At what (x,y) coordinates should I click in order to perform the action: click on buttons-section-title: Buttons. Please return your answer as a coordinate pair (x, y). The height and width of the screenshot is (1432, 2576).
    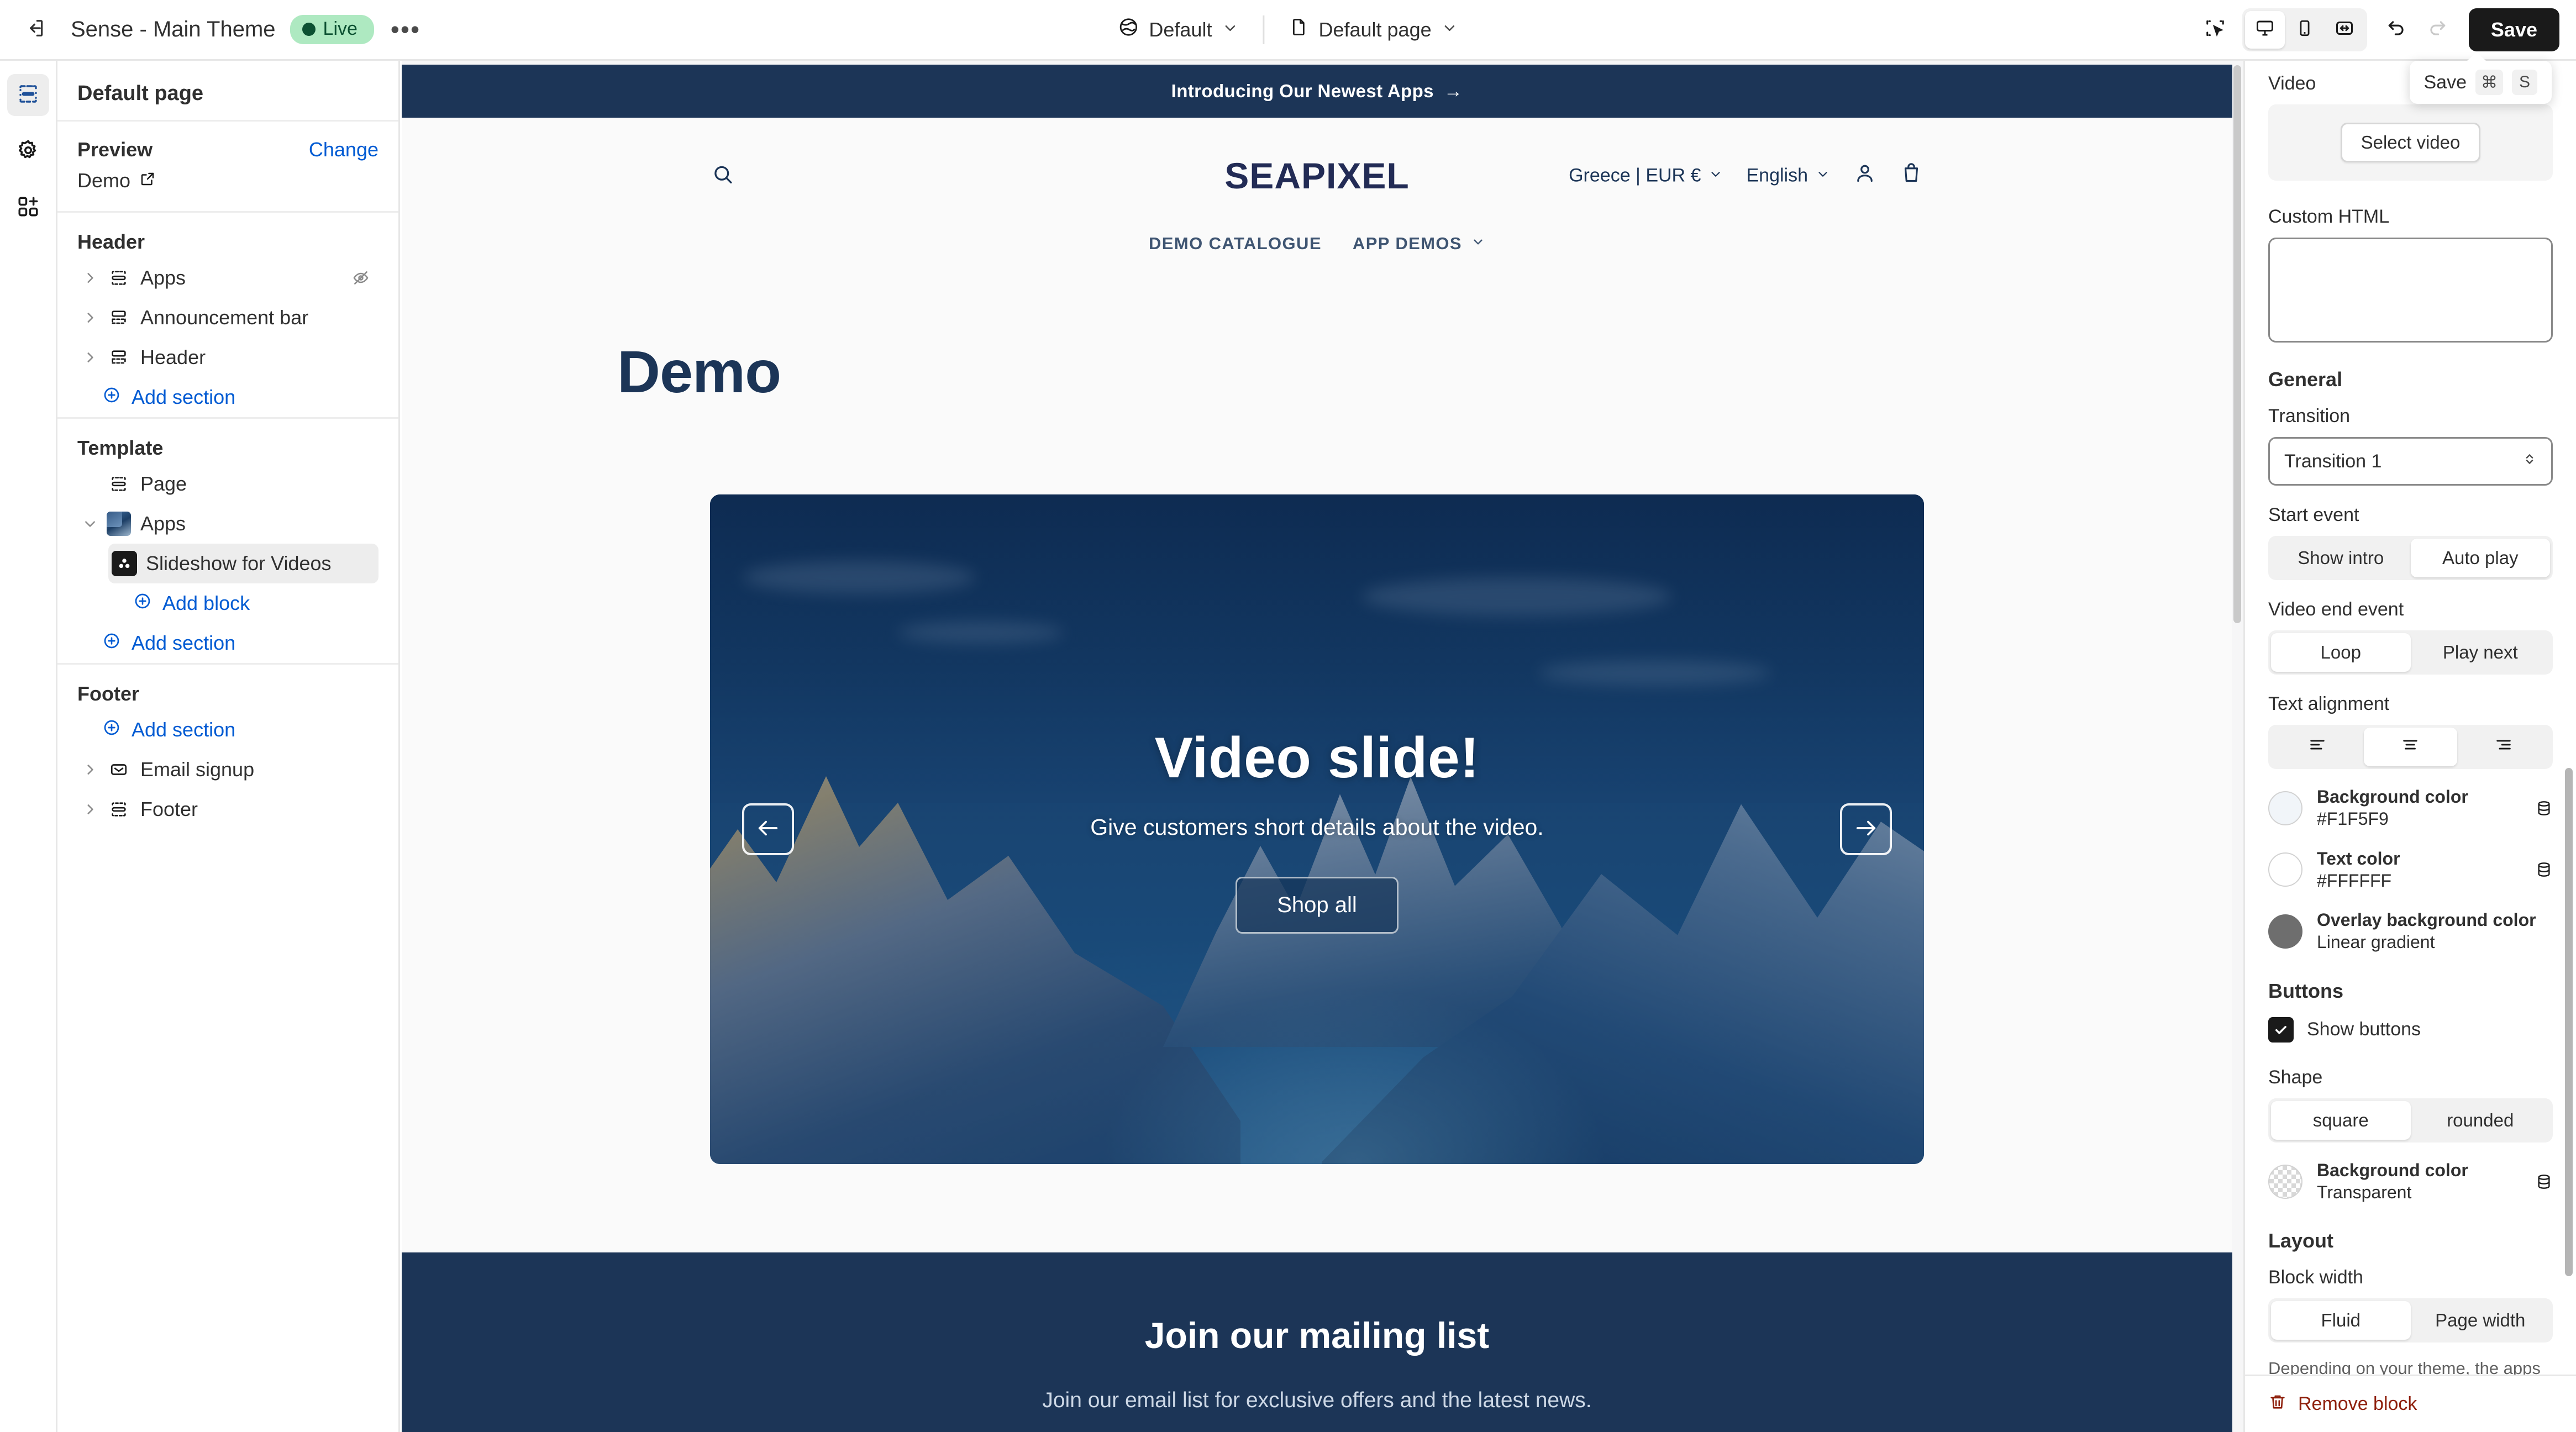
    Looking at the image, I should click on (2305, 990).